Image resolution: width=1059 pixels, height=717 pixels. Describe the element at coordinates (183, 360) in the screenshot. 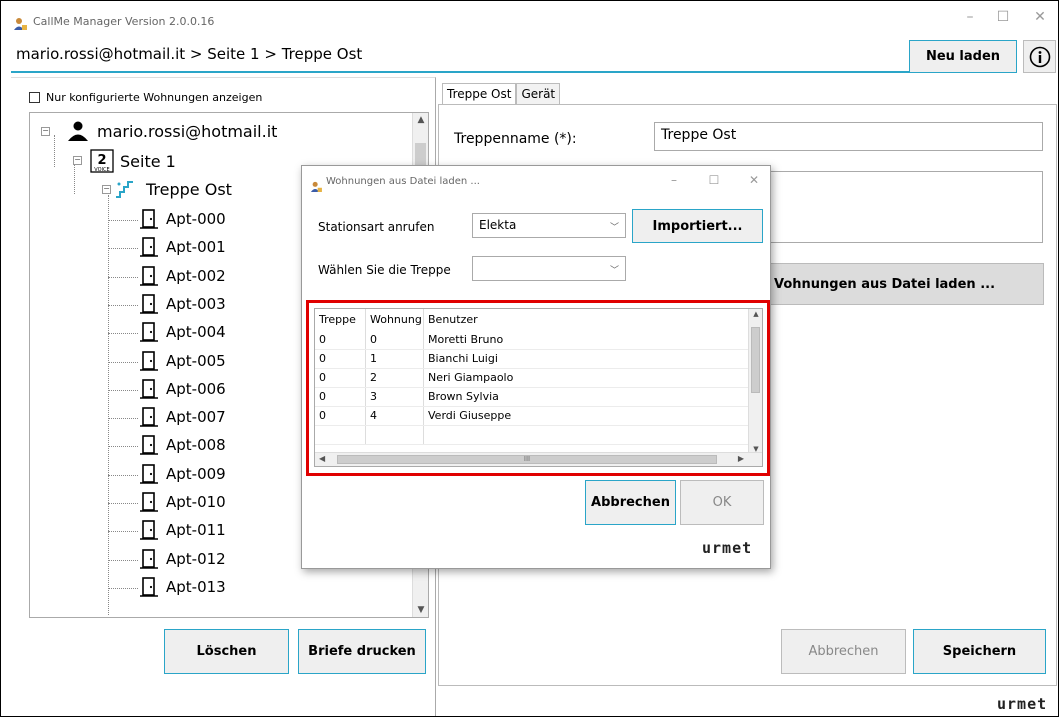

I see `tree-node-apartment: Apt-005` at that location.